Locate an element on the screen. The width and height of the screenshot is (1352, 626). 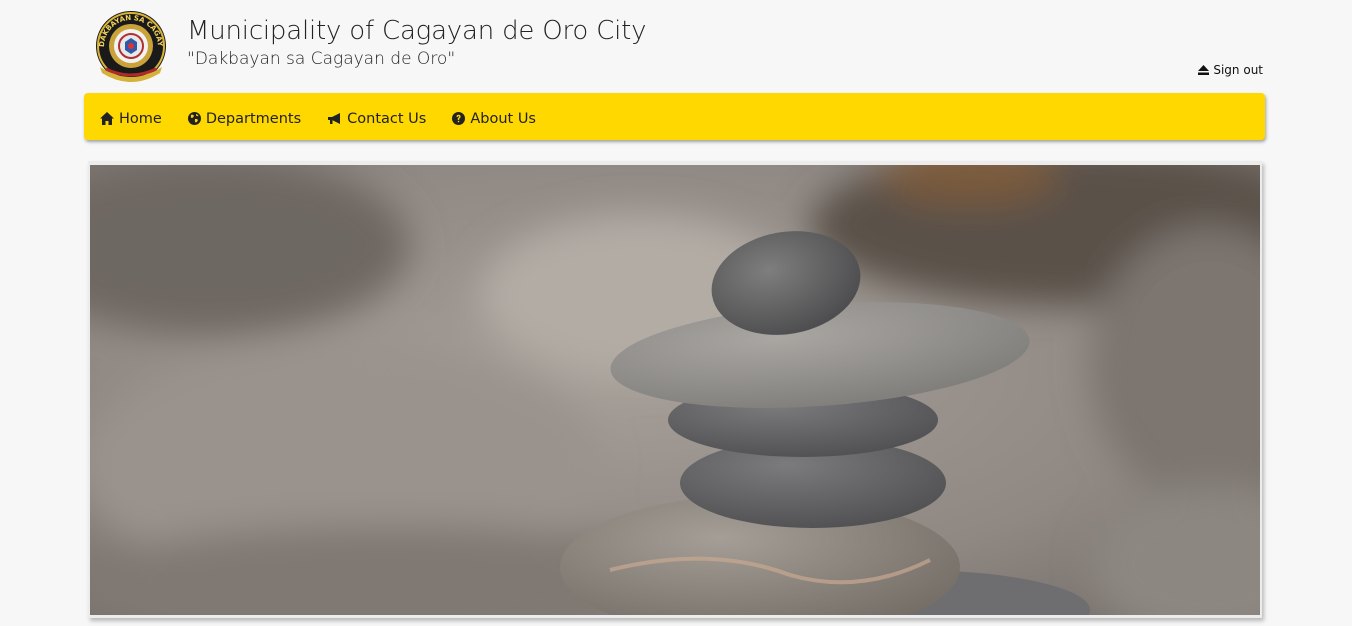
nav-item-label: Departments is located at coordinates (253, 118).